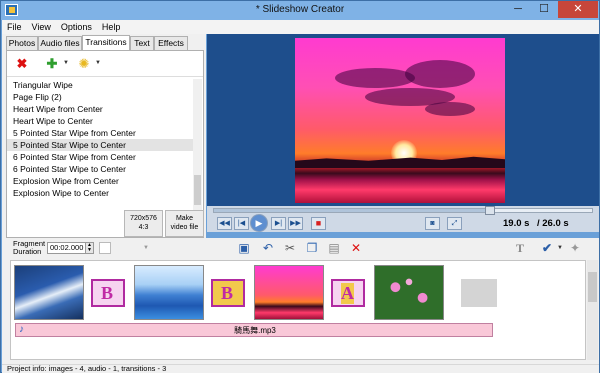 The height and width of the screenshot is (373, 600). What do you see at coordinates (575, 248) in the screenshot?
I see `wand-icon: ✦` at bounding box center [575, 248].